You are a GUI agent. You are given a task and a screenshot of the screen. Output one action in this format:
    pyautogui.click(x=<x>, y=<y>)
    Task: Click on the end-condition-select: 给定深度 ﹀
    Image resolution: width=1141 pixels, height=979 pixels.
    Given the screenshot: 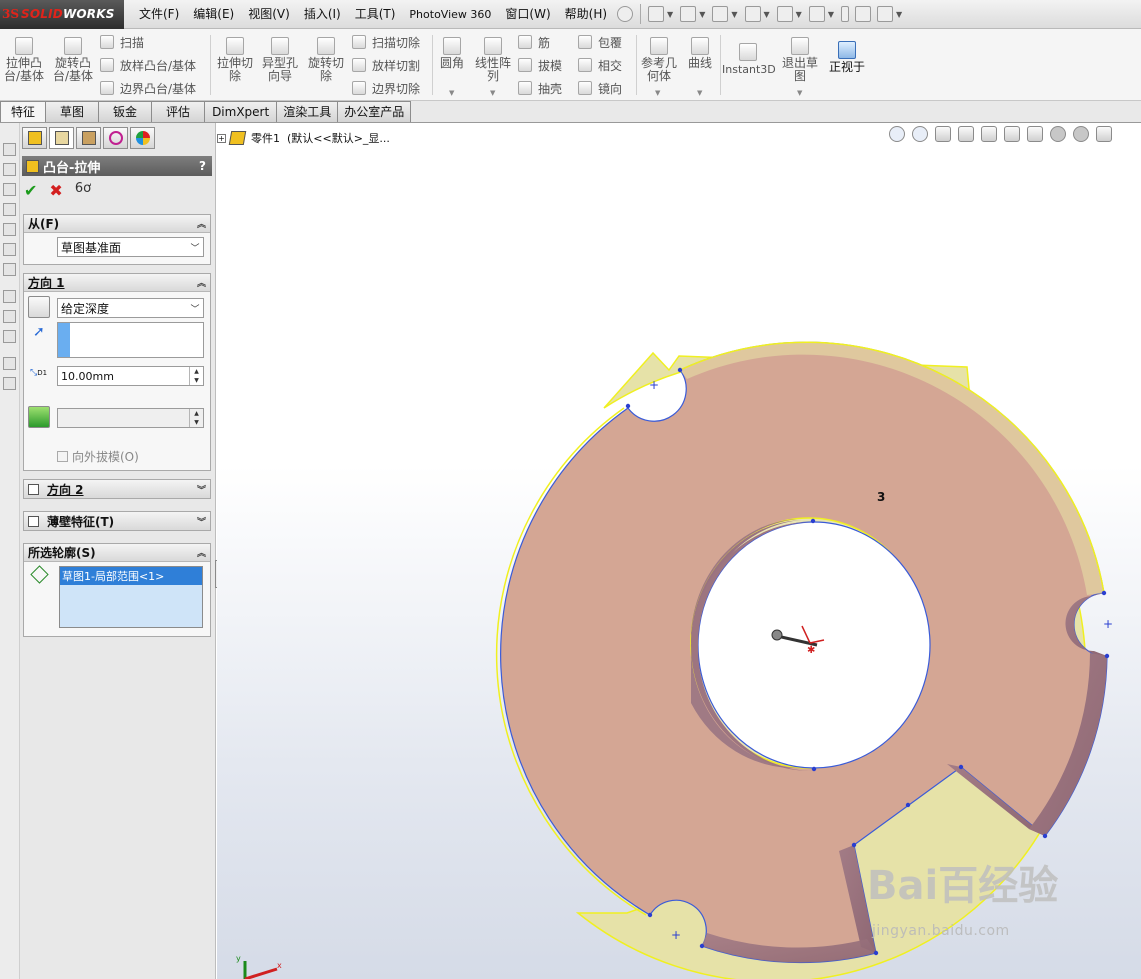 What is the action you would take?
    pyautogui.click(x=130, y=308)
    